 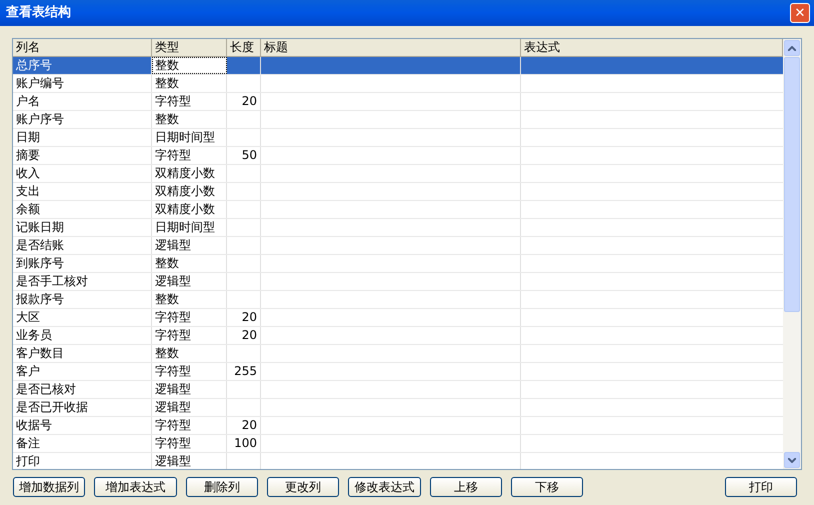 What do you see at coordinates (82, 47) in the screenshot?
I see `column-header: 列名` at bounding box center [82, 47].